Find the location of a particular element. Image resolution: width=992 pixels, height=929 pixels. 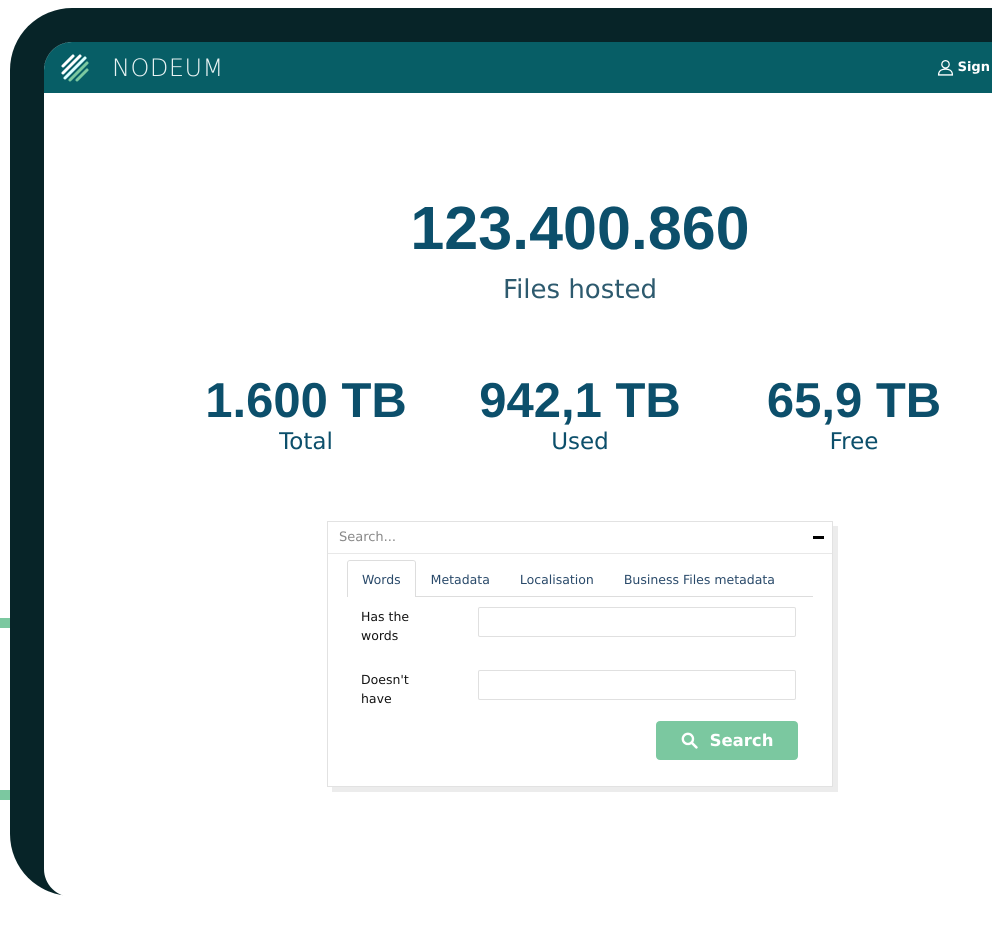

user-icon is located at coordinates (945, 67).